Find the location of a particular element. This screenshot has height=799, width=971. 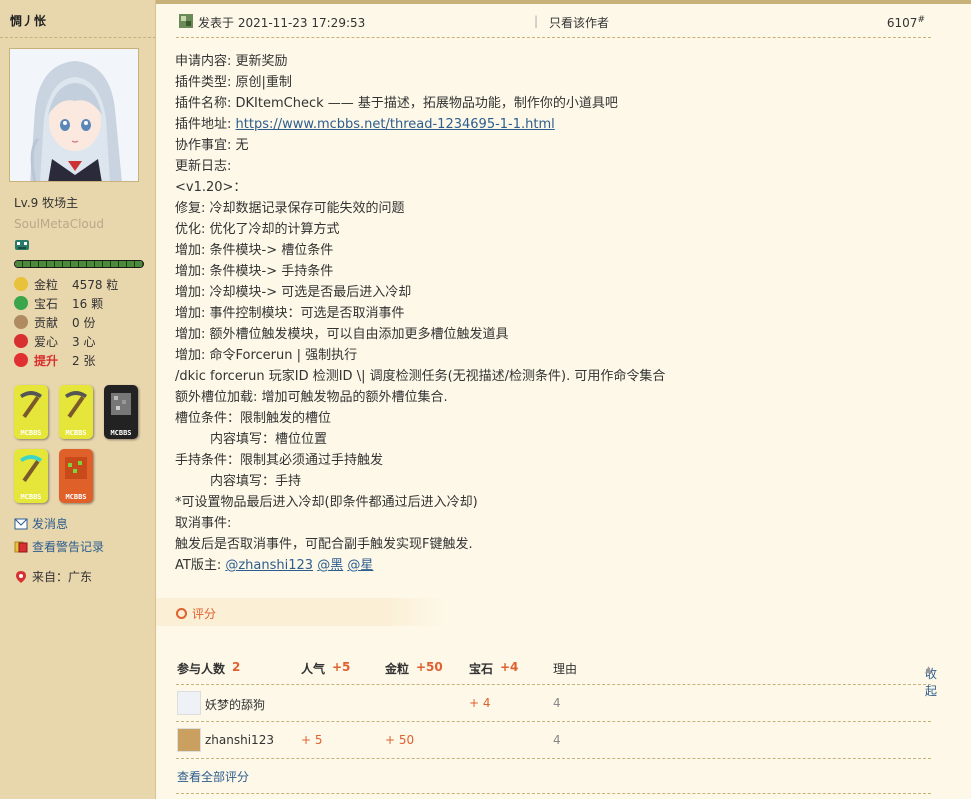

post-timestamp: 发表于 2021-11-23 17:29:53 is located at coordinates (282, 23).